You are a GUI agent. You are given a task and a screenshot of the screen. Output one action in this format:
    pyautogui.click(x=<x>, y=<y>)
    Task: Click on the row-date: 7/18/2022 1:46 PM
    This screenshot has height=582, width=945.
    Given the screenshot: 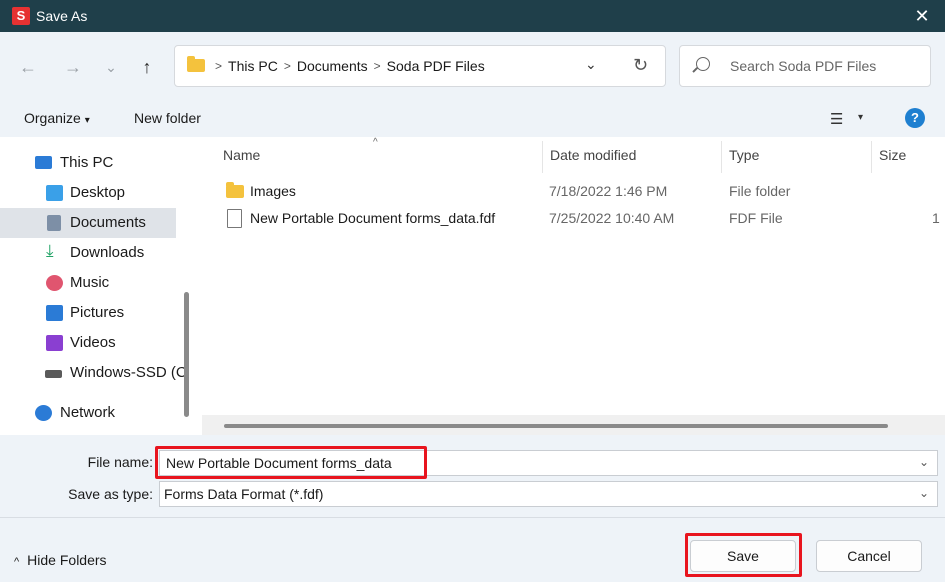 What is the action you would take?
    pyautogui.click(x=608, y=191)
    